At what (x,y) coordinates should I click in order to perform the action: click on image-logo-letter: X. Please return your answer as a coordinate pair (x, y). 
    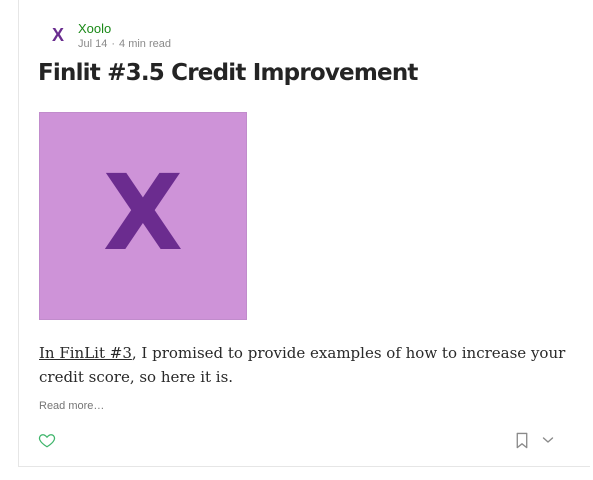
    Looking at the image, I should click on (143, 213).